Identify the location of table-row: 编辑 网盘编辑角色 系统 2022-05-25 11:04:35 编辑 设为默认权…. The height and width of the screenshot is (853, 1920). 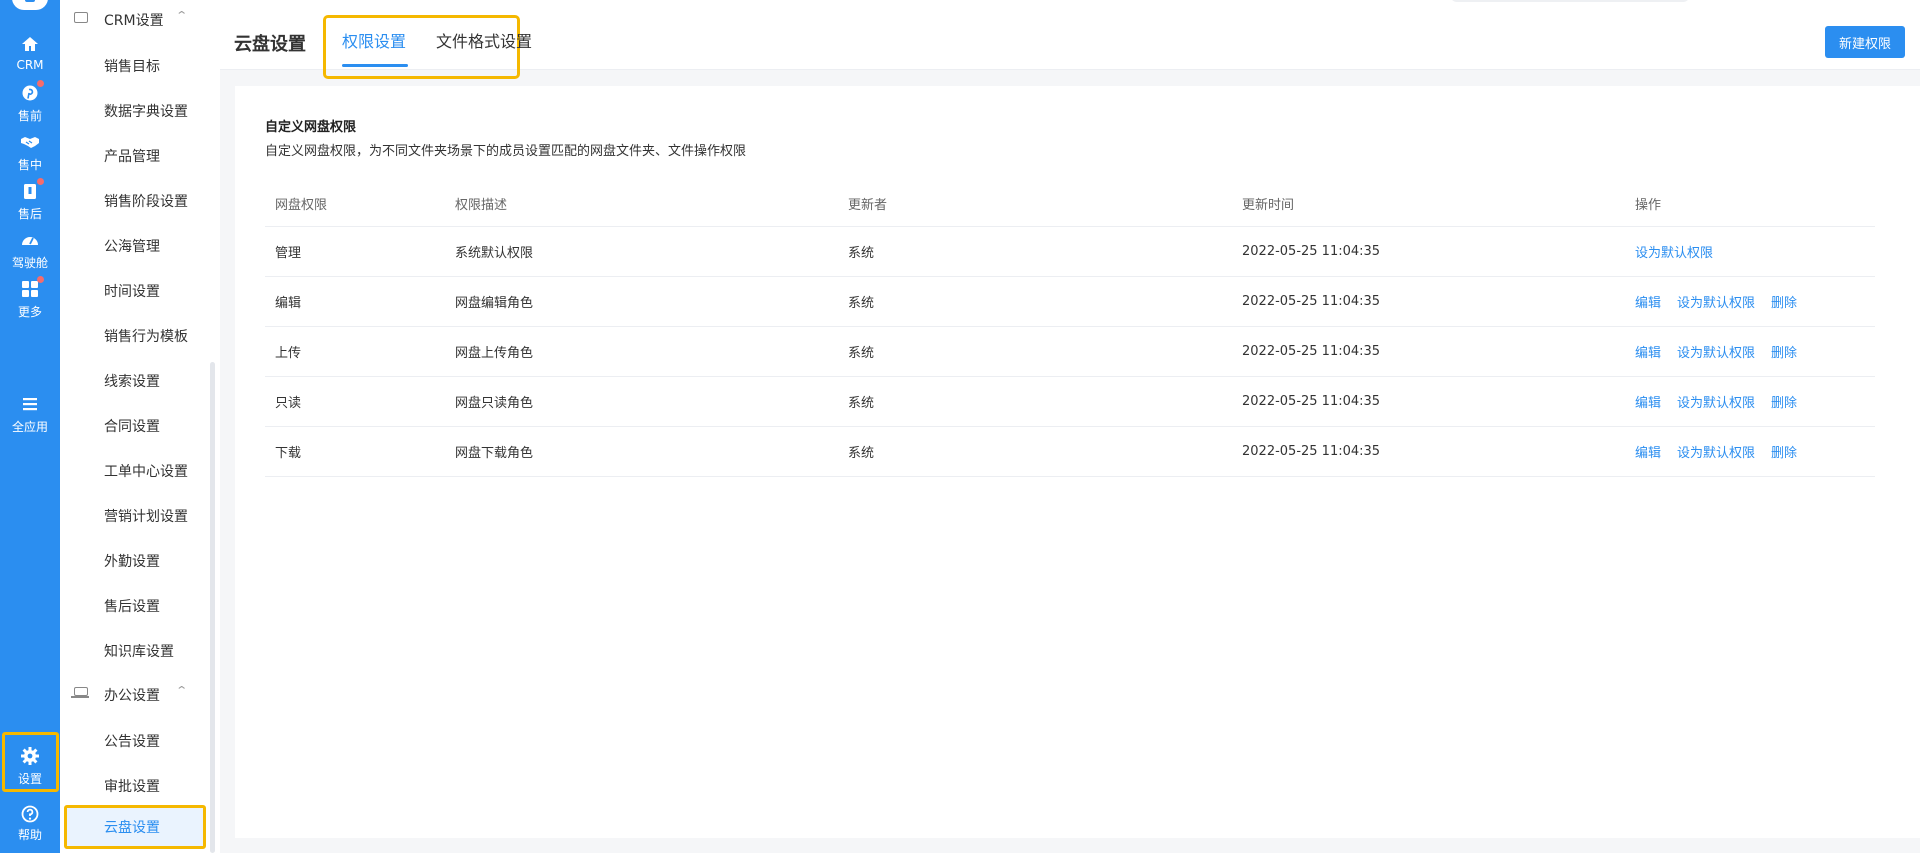
(1070, 301).